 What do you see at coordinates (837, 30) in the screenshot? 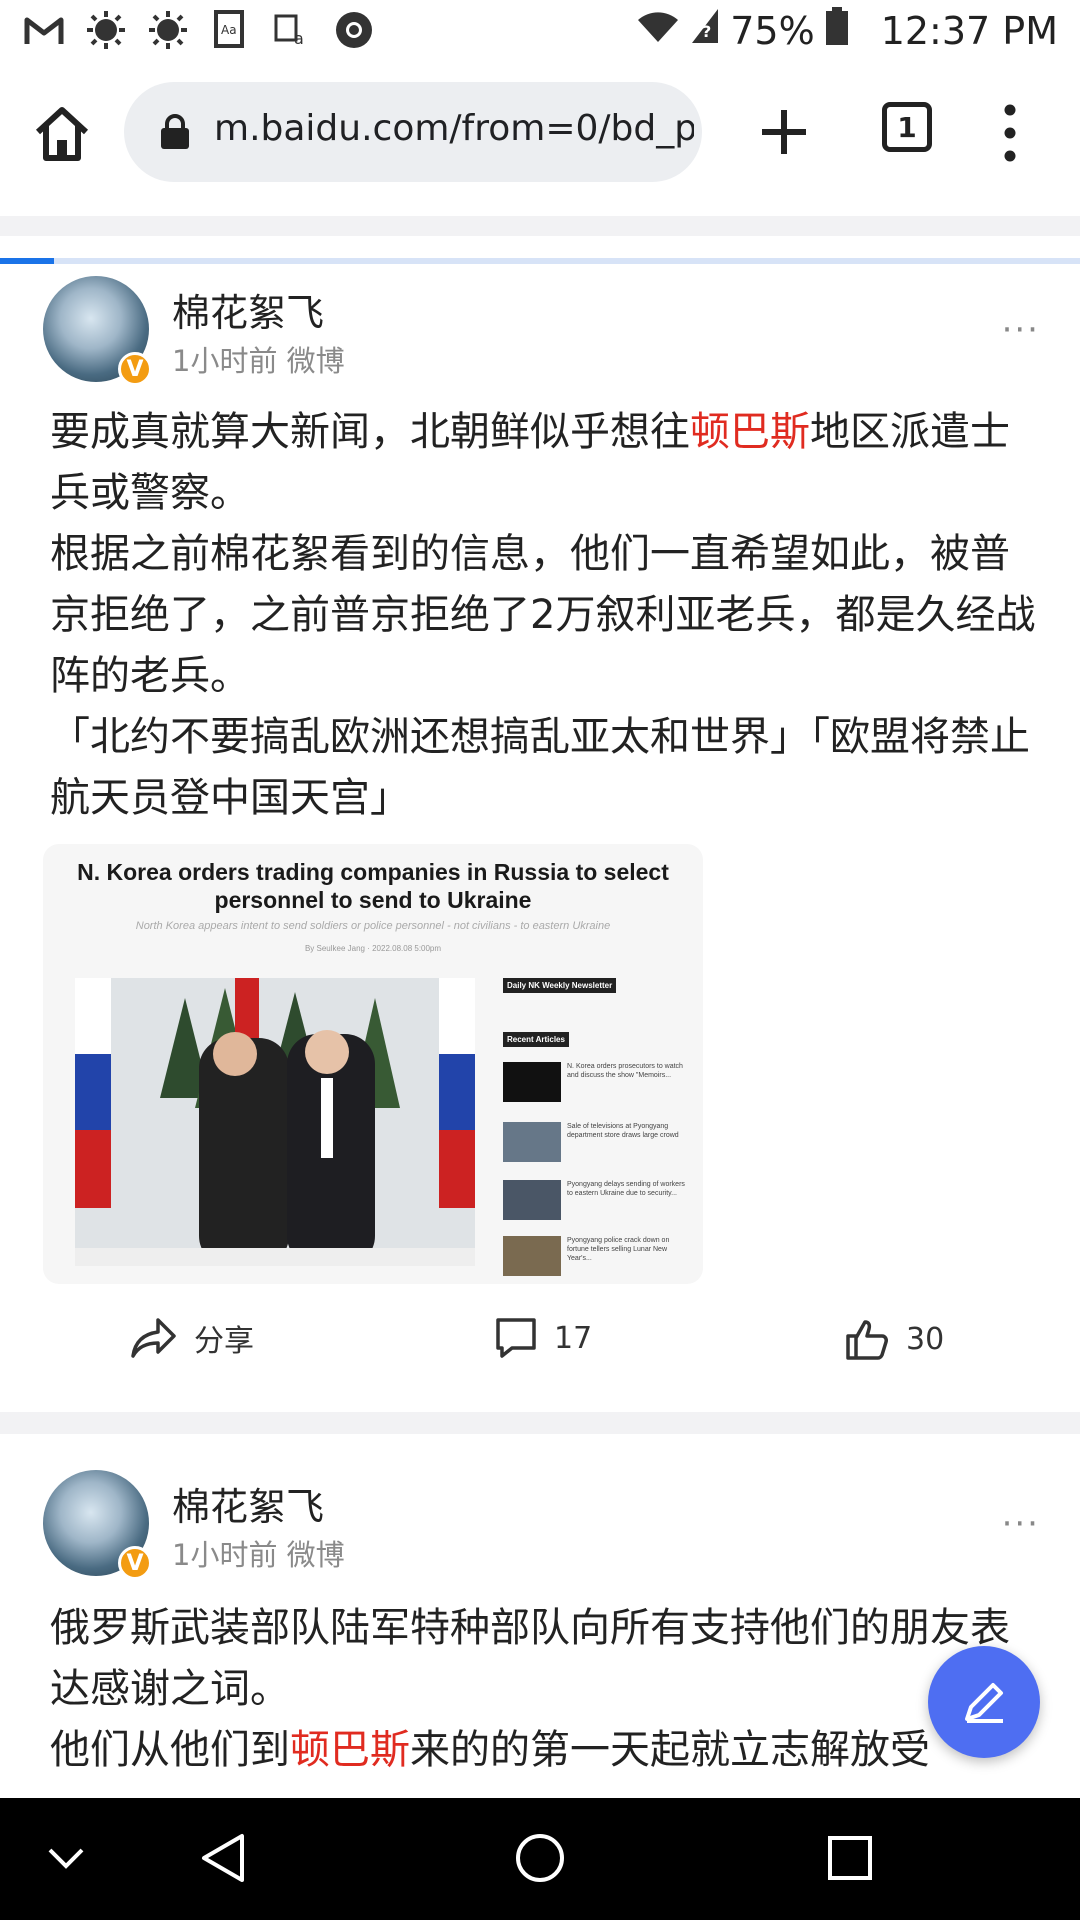
I see `battery-icon` at bounding box center [837, 30].